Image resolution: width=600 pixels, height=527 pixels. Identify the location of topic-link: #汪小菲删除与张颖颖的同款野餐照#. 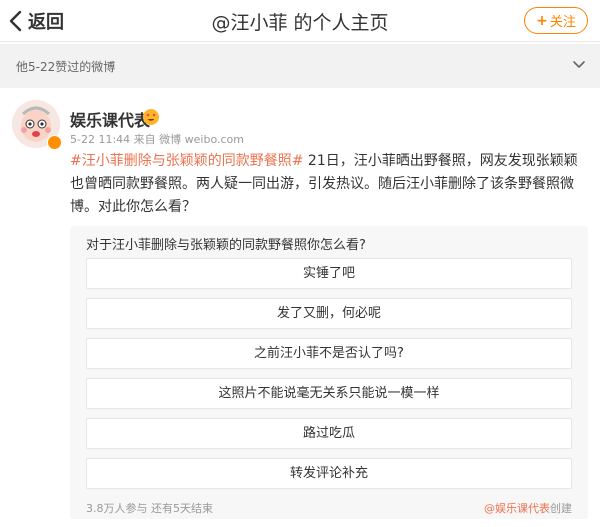
(186, 161).